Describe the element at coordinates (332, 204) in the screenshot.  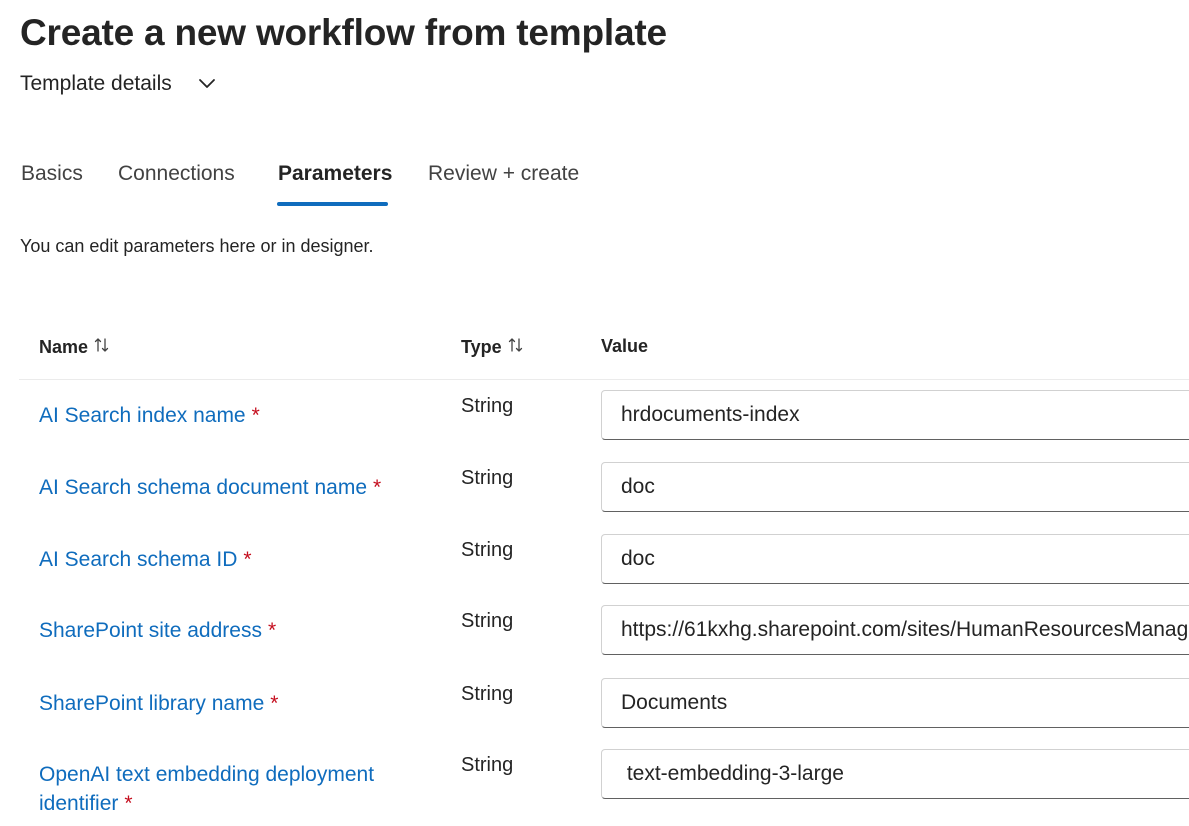
I see `active-tab-indicator` at that location.